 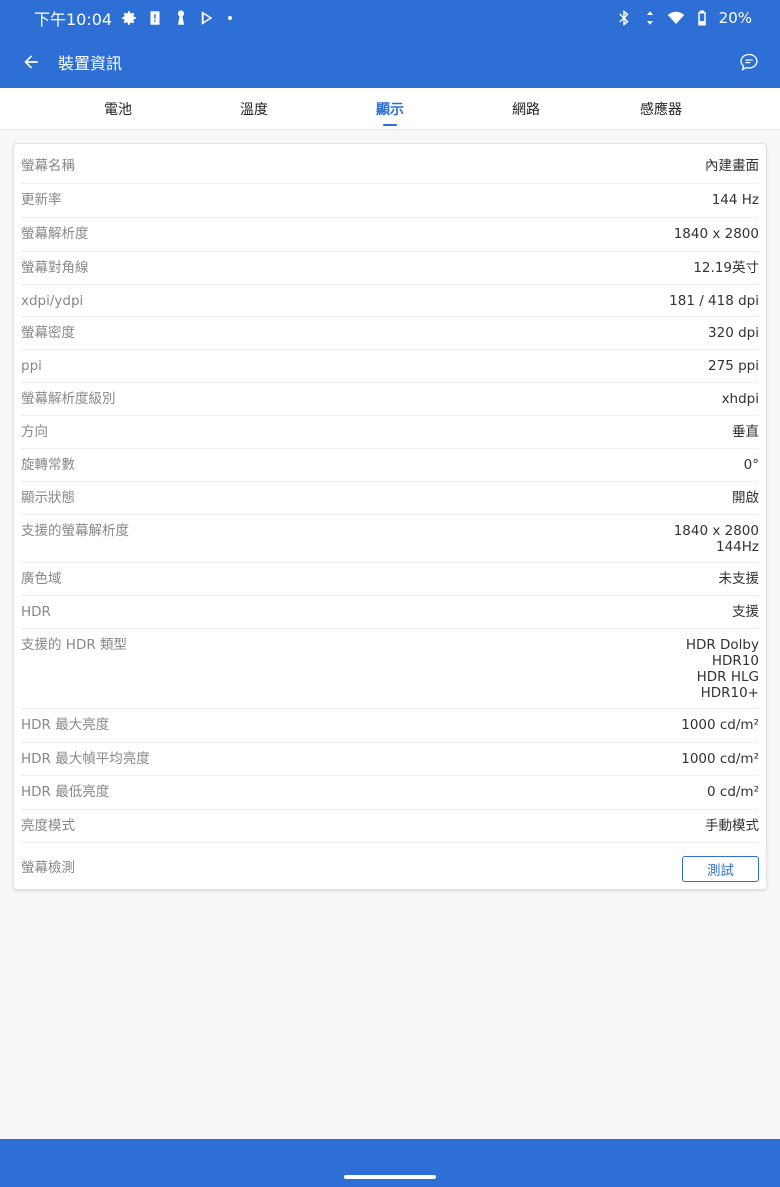 I want to click on row-value: 未支援, so click(x=739, y=579).